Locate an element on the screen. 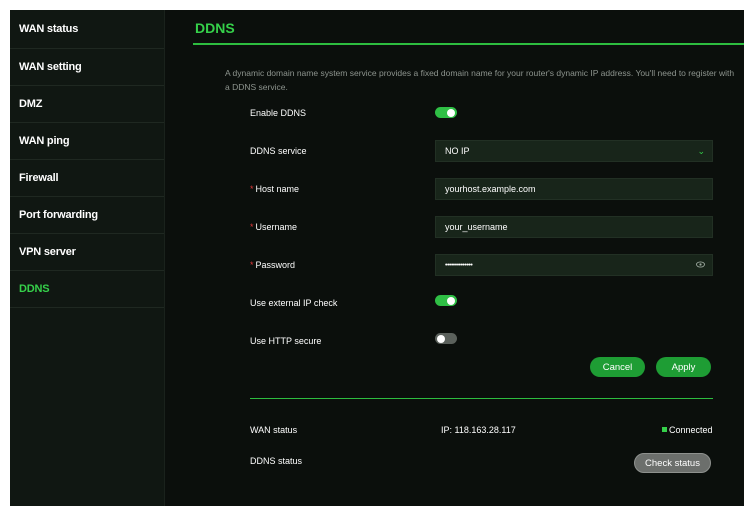  host-name-label: * Host name is located at coordinates (274, 189).